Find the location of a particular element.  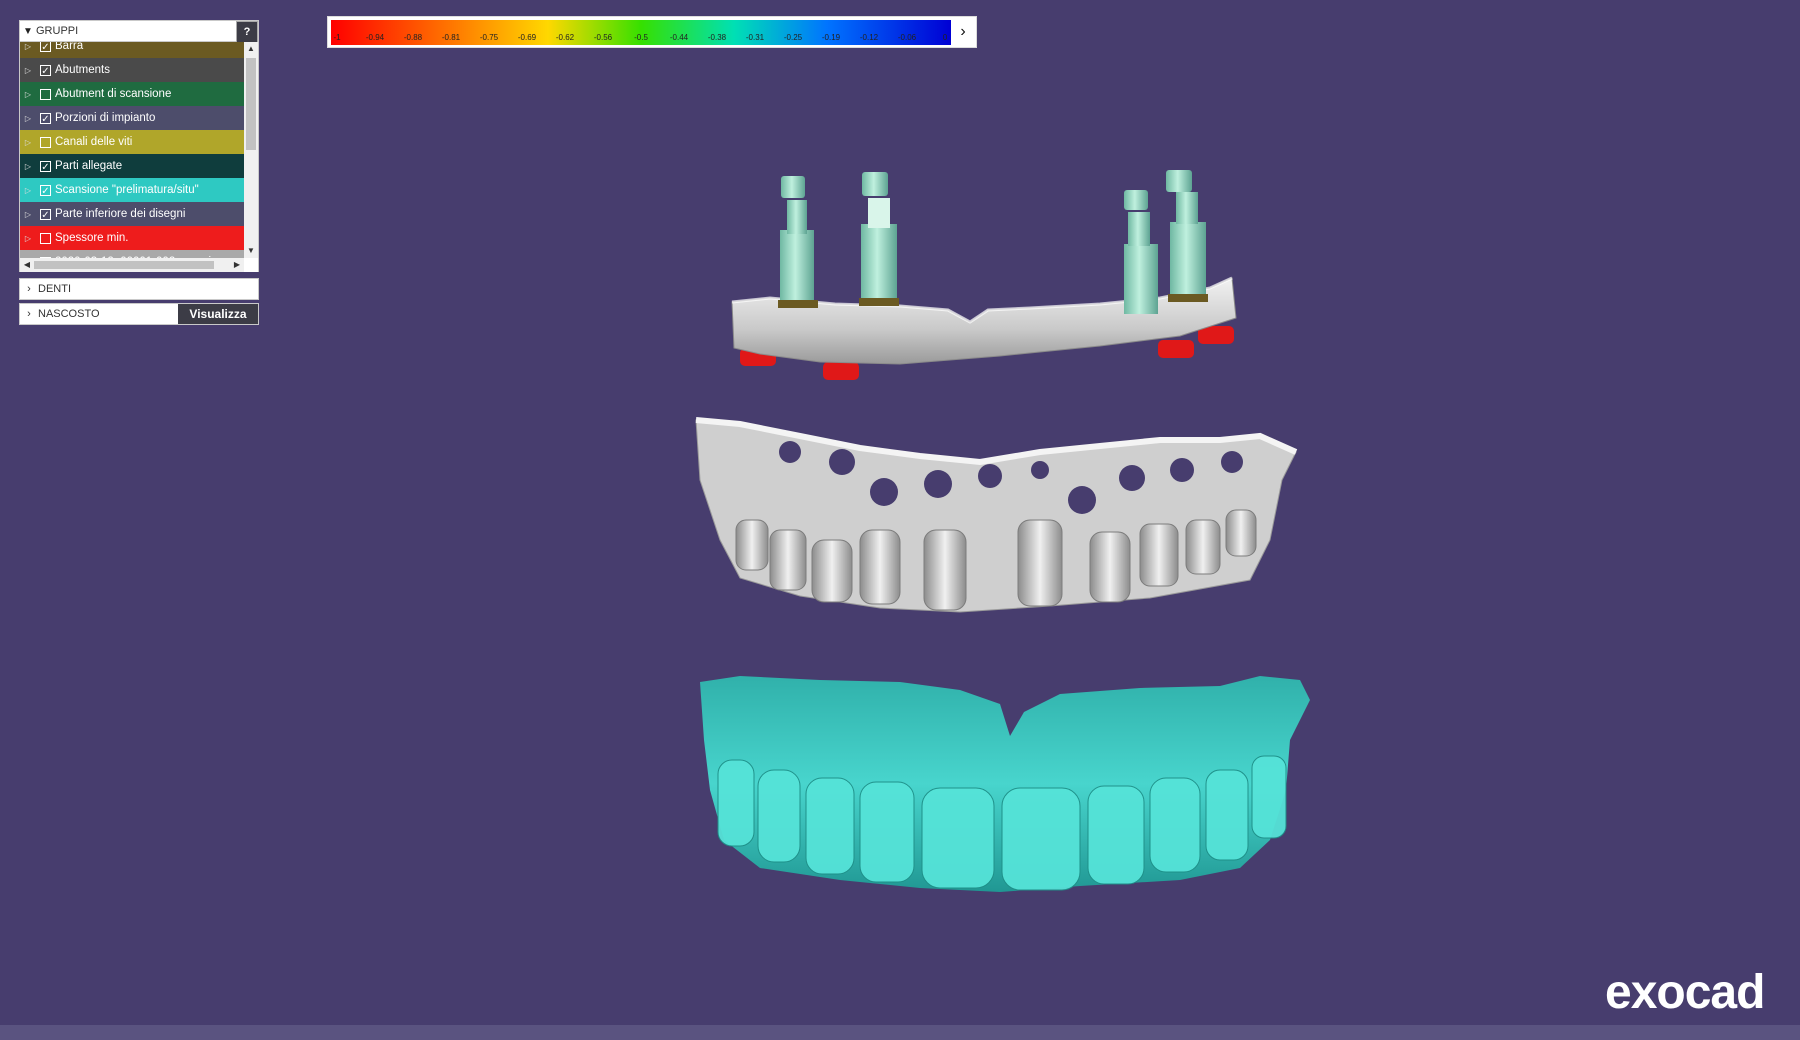

scale-tick-label: -0.44 is located at coordinates (679, 37).